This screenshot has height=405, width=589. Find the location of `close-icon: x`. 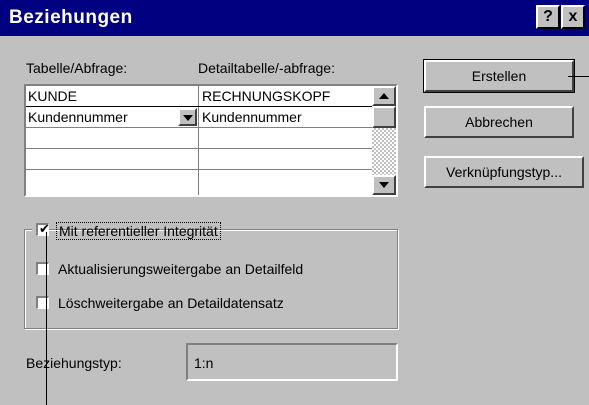

close-icon: x is located at coordinates (573, 16).